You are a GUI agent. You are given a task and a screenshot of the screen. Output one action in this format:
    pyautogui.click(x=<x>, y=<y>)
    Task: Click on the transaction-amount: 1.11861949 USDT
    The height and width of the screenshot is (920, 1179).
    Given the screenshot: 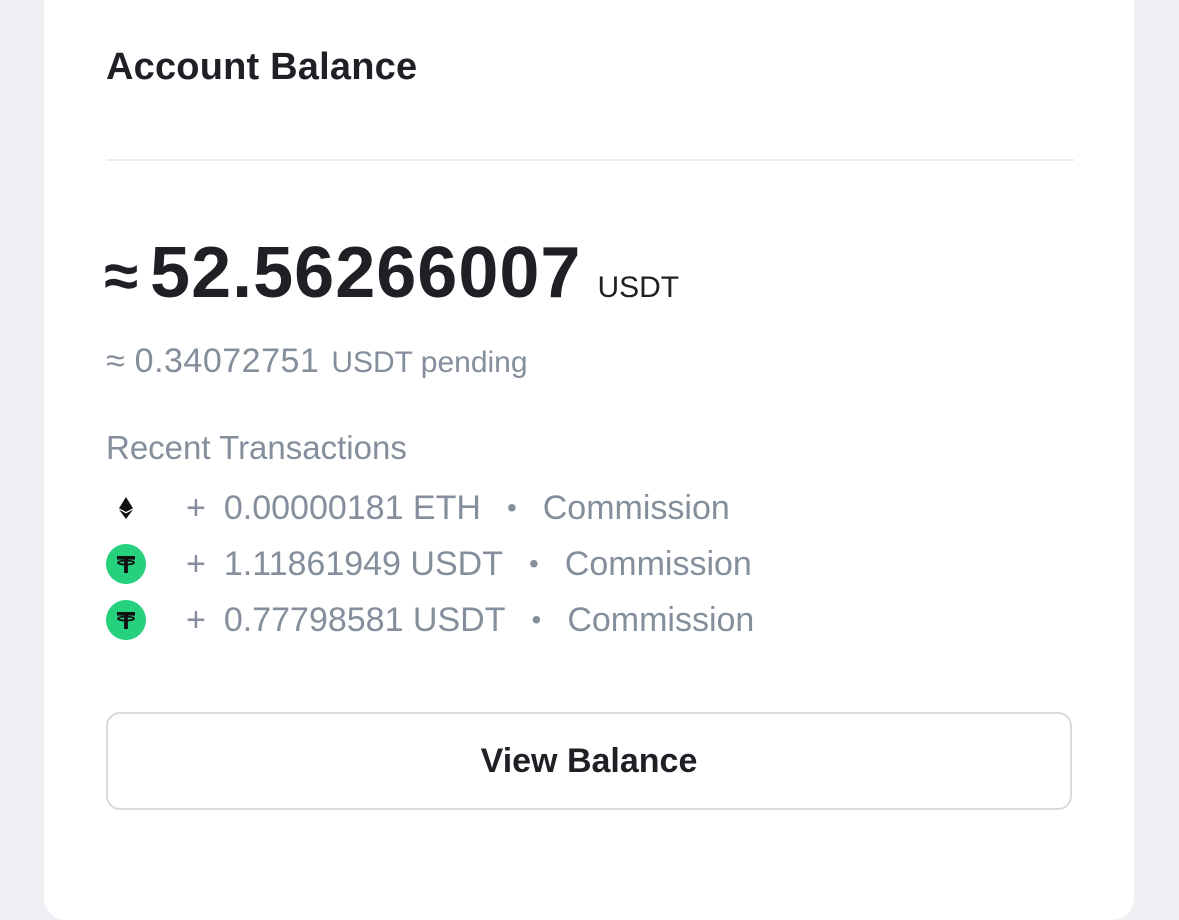 What is the action you would take?
    pyautogui.click(x=363, y=563)
    